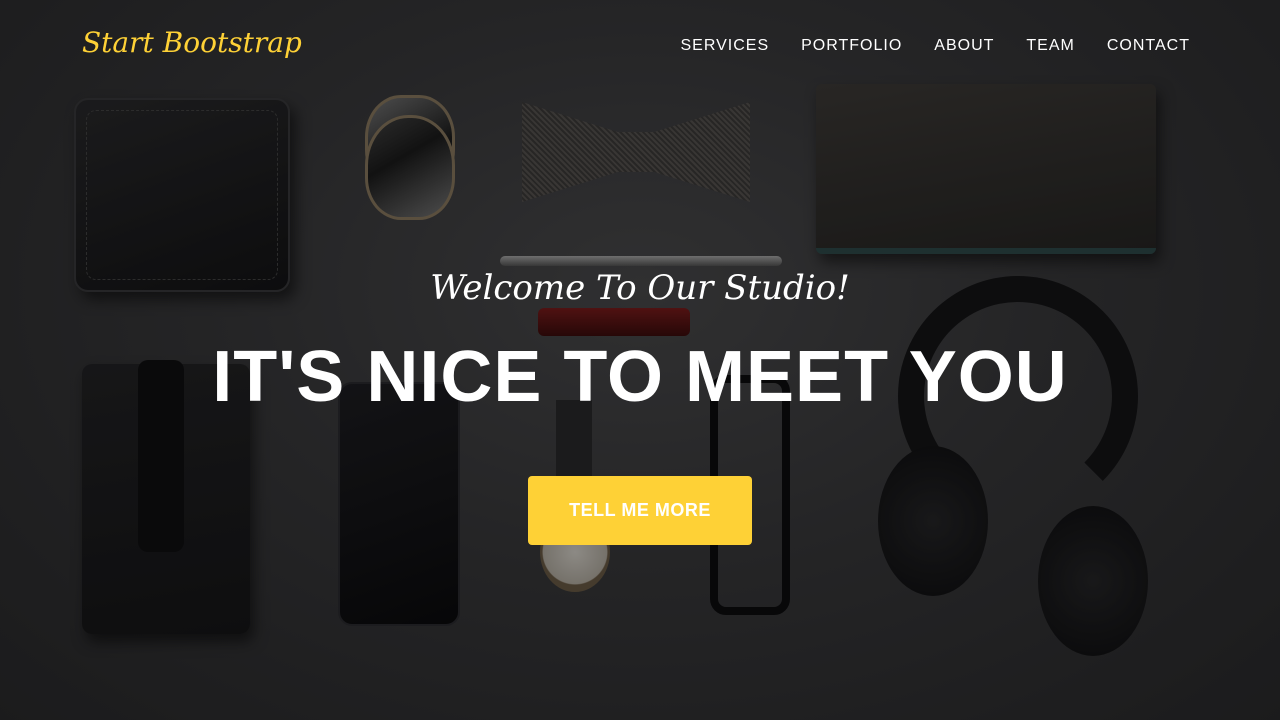  I want to click on hero-subheading: Welcome To Our Studio!, so click(640, 288).